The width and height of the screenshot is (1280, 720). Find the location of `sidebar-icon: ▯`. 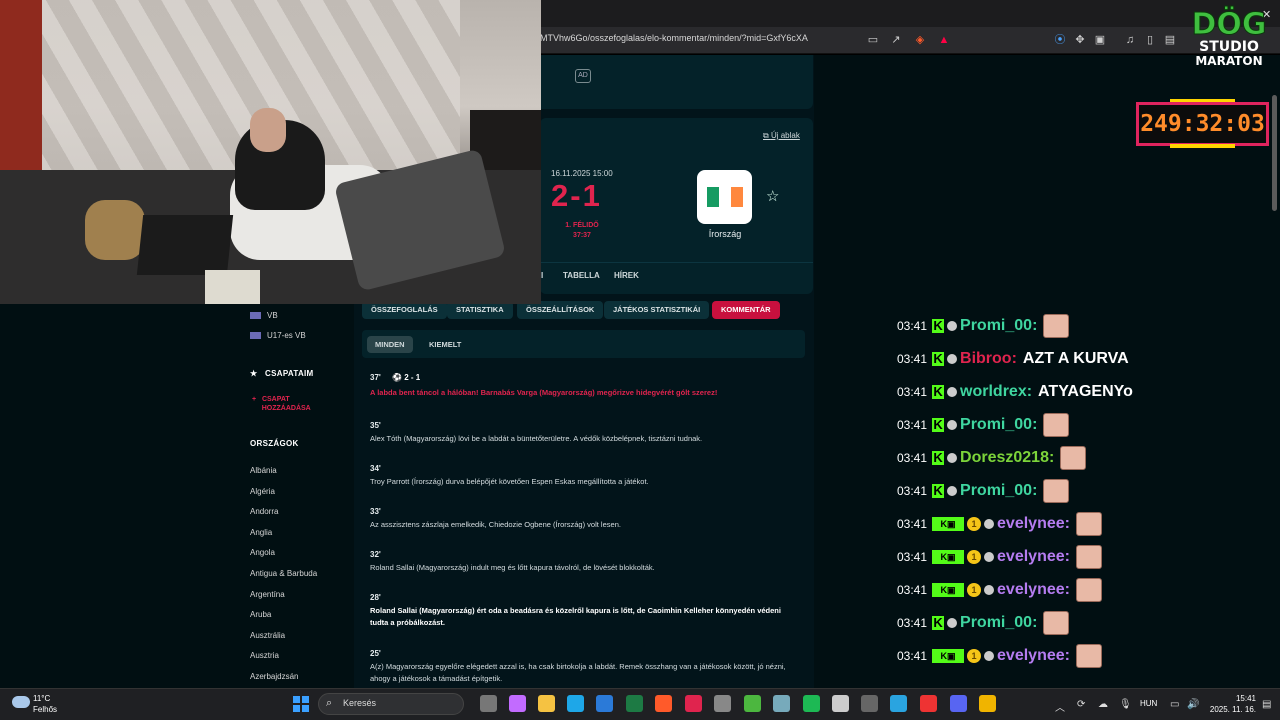

sidebar-icon: ▯ is located at coordinates (1150, 40).